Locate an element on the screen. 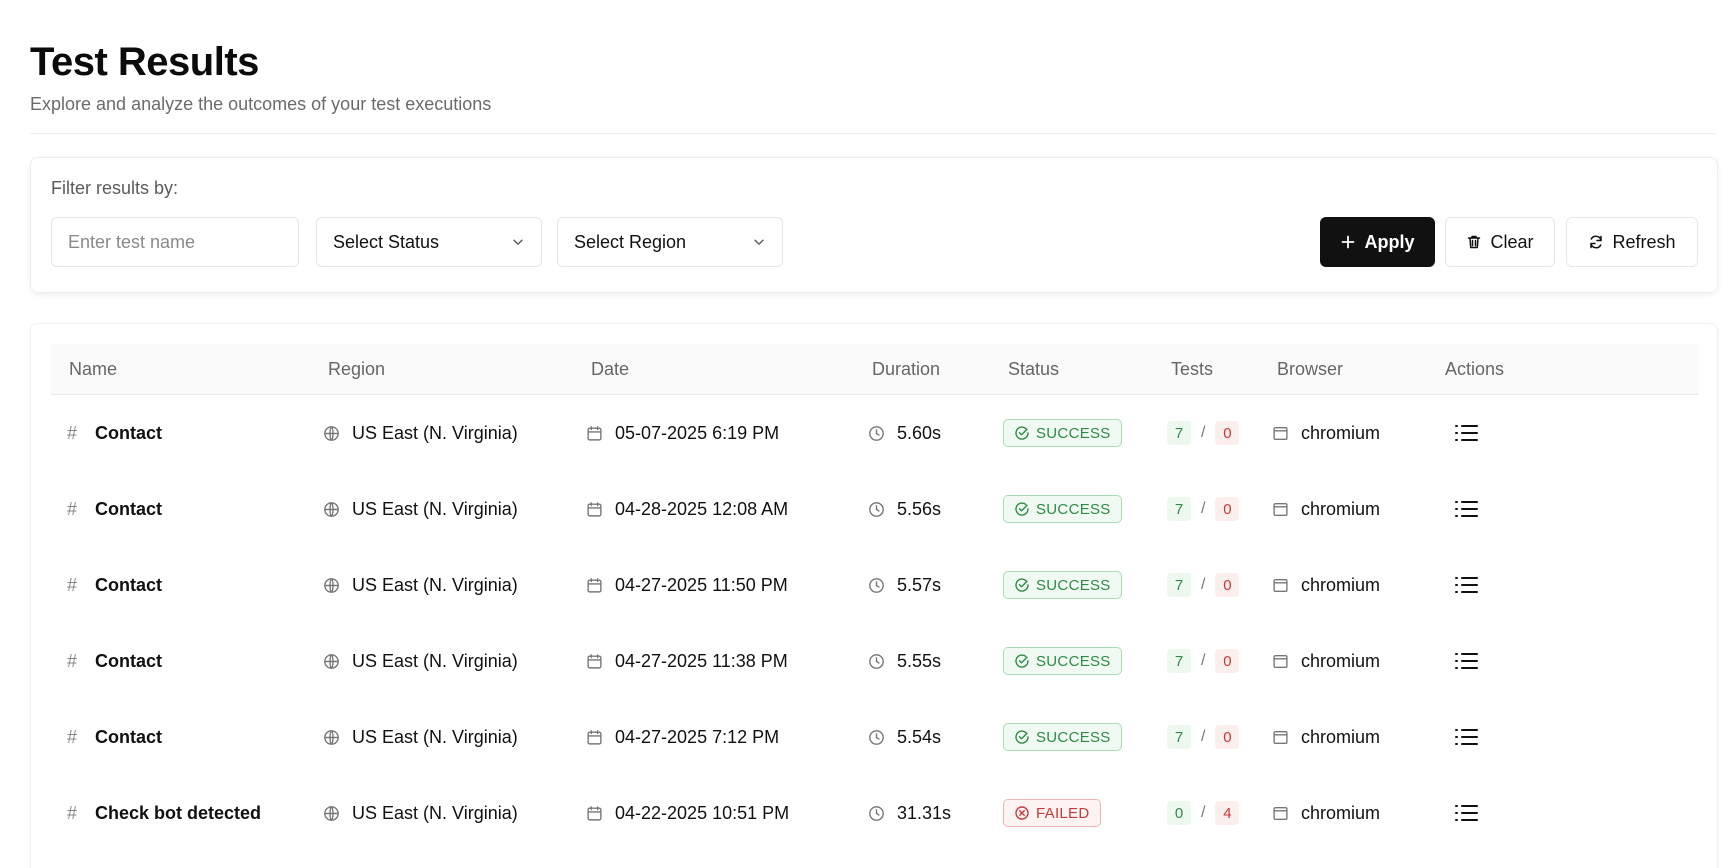  row-duration-cell: 5.55s is located at coordinates (904, 661).